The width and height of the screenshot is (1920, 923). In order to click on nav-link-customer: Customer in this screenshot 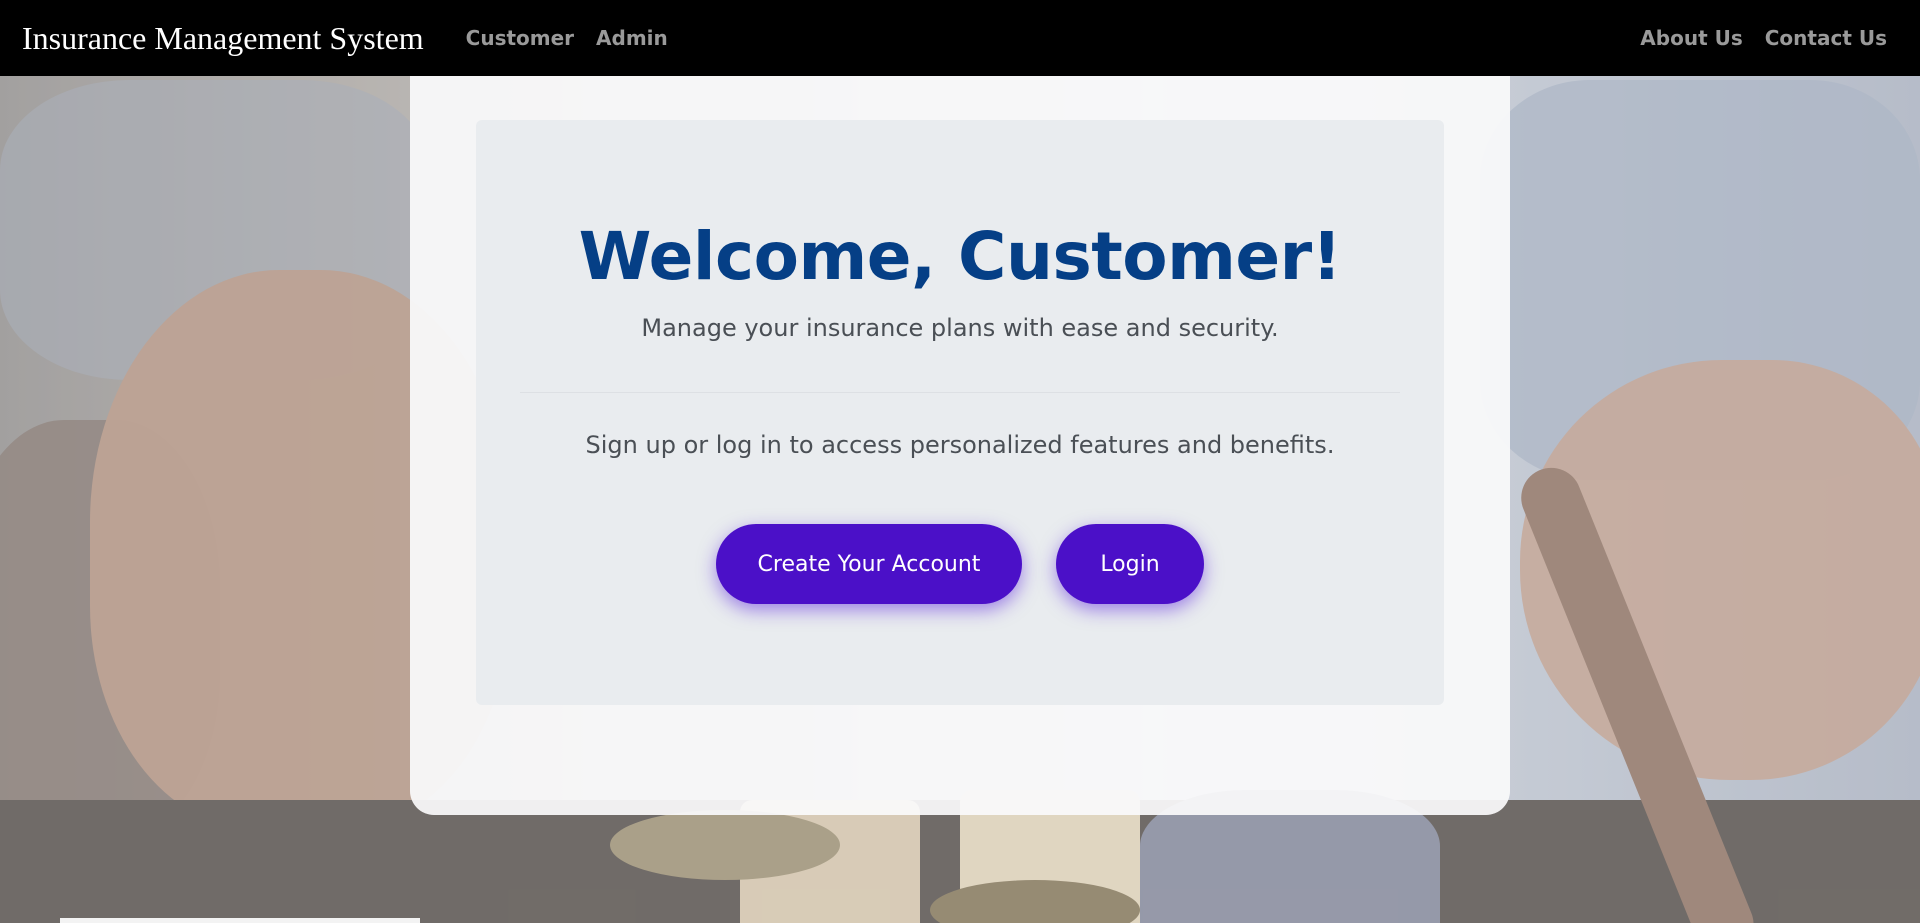, I will do `click(520, 38)`.